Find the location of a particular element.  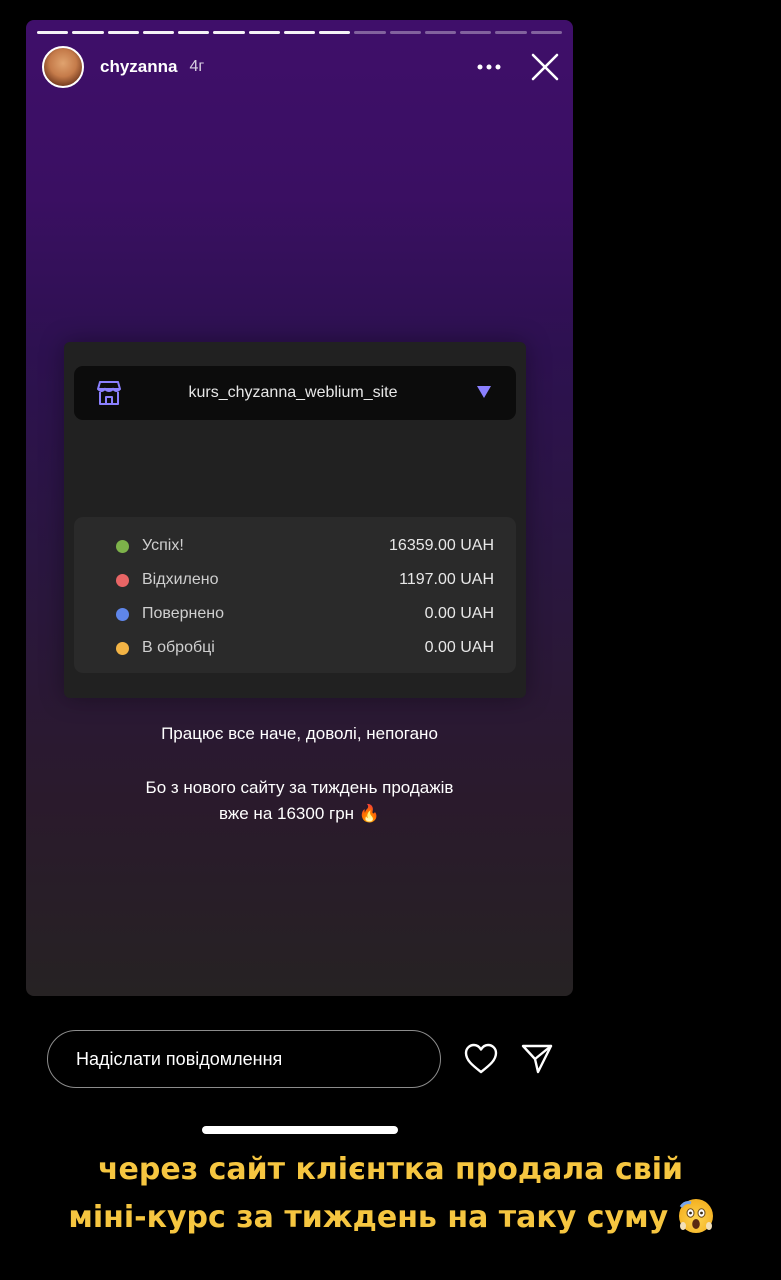

stat-label: В обробці is located at coordinates (178, 647).